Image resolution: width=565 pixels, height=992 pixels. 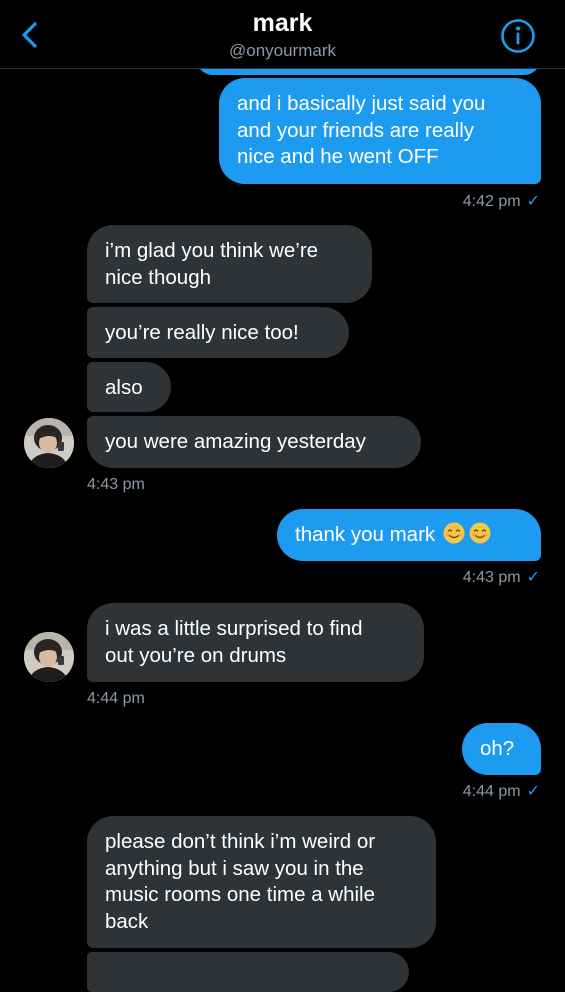 I want to click on message-line: i’m glad you think we’re, so click(x=212, y=250).